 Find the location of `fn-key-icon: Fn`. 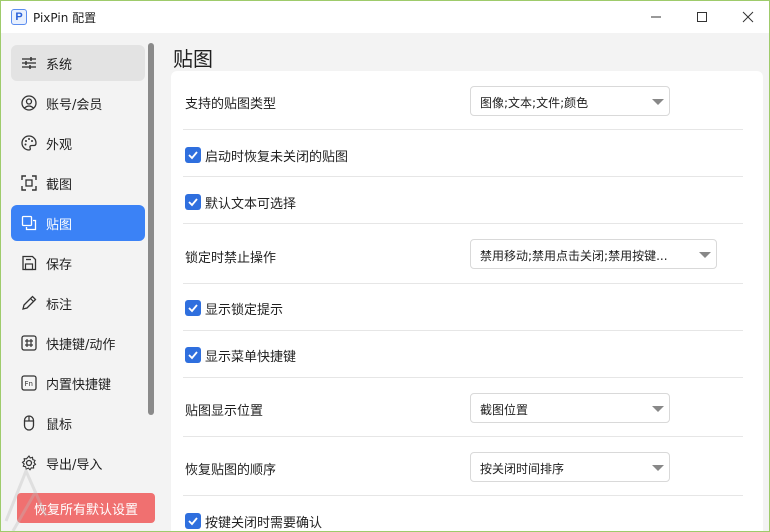

fn-key-icon: Fn is located at coordinates (29, 383).